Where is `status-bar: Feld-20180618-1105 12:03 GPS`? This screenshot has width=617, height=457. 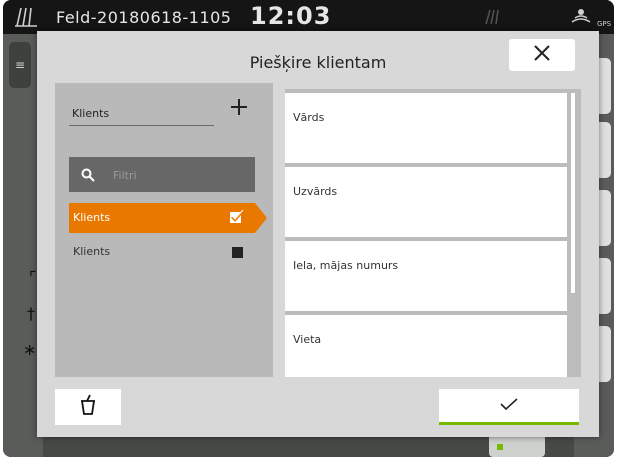 status-bar: Feld-20180618-1105 12:03 GPS is located at coordinates (308, 17).